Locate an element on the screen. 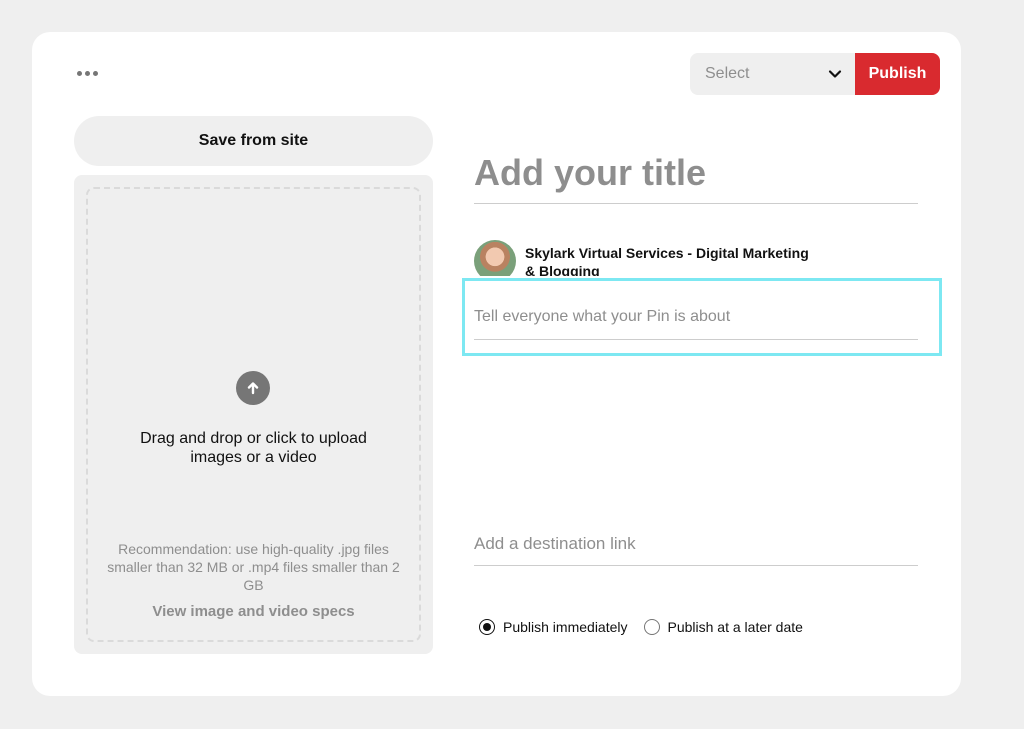 The width and height of the screenshot is (1024, 729). more-options-button is located at coordinates (87, 73).